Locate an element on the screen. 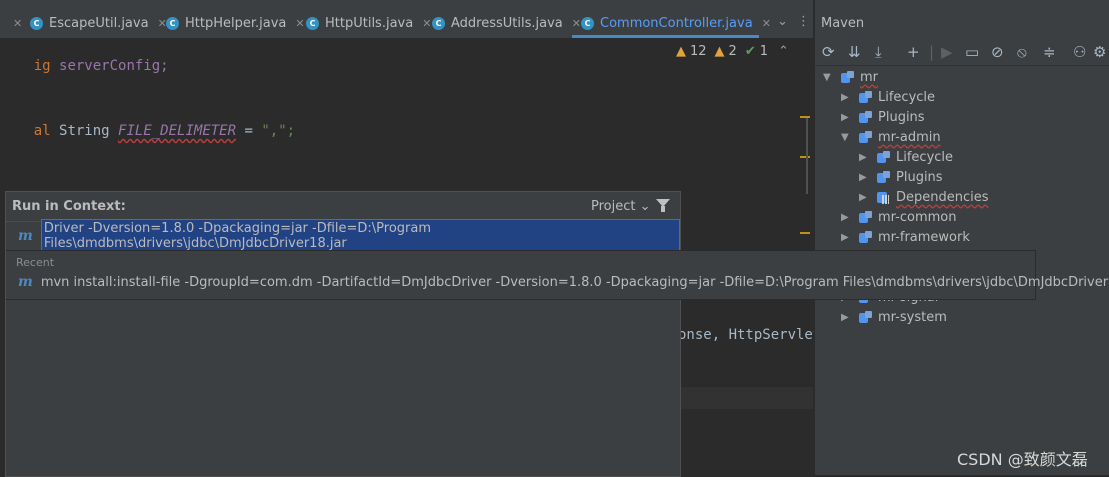 Image resolution: width=1109 pixels, height=477 pixels. tab-httphelper: C HttpHelper.java ✕ is located at coordinates (235, 23).